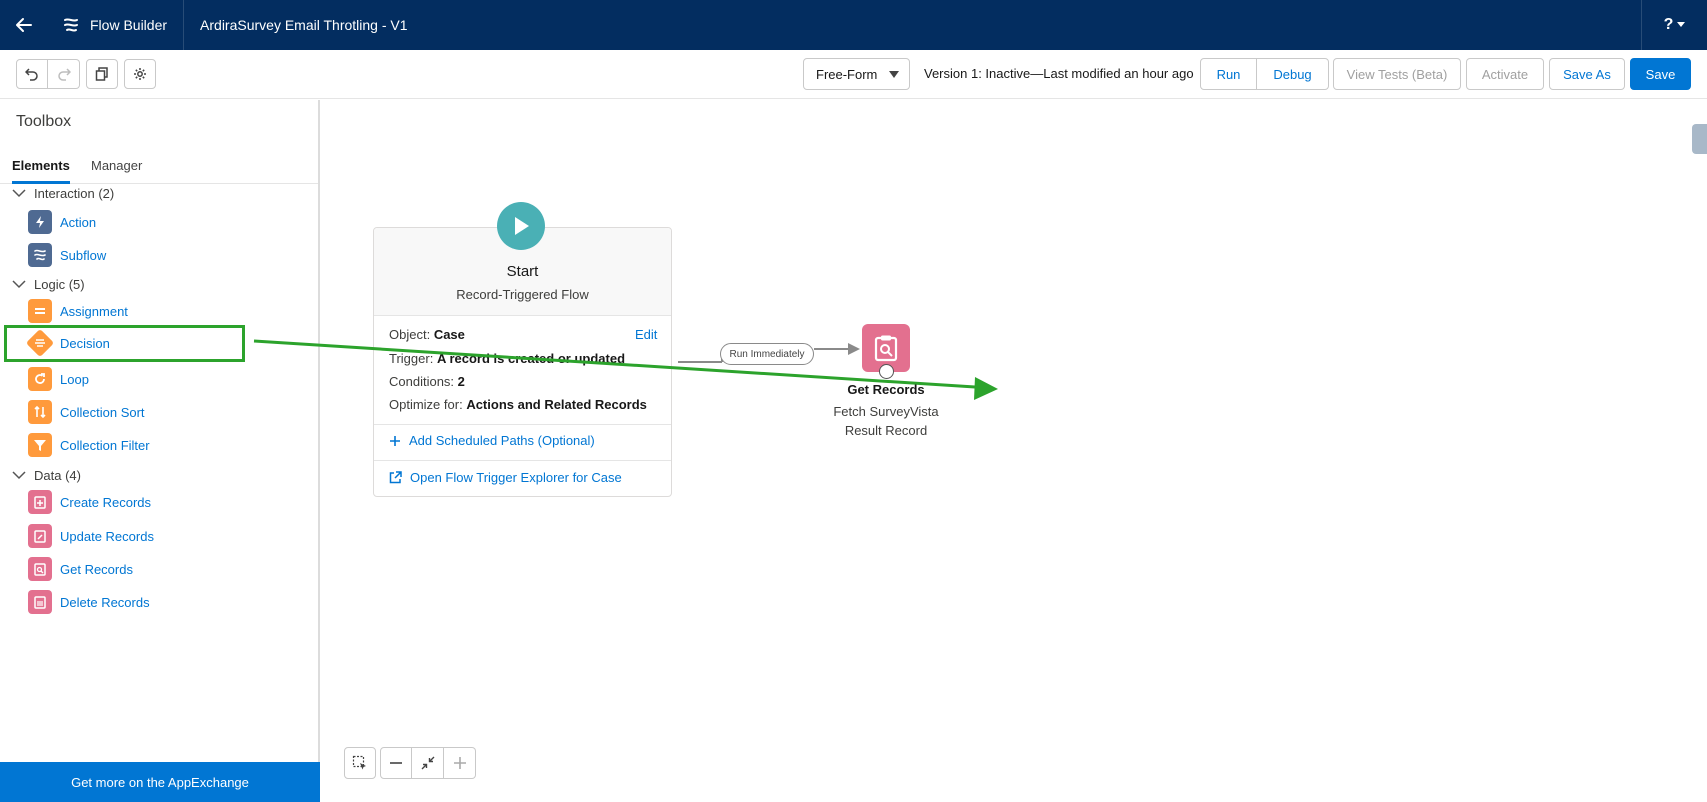 The height and width of the screenshot is (802, 1707). I want to click on help-menu: ?, so click(1674, 25).